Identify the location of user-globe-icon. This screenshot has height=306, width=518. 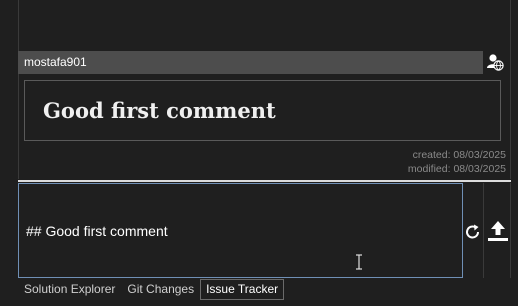
(495, 62).